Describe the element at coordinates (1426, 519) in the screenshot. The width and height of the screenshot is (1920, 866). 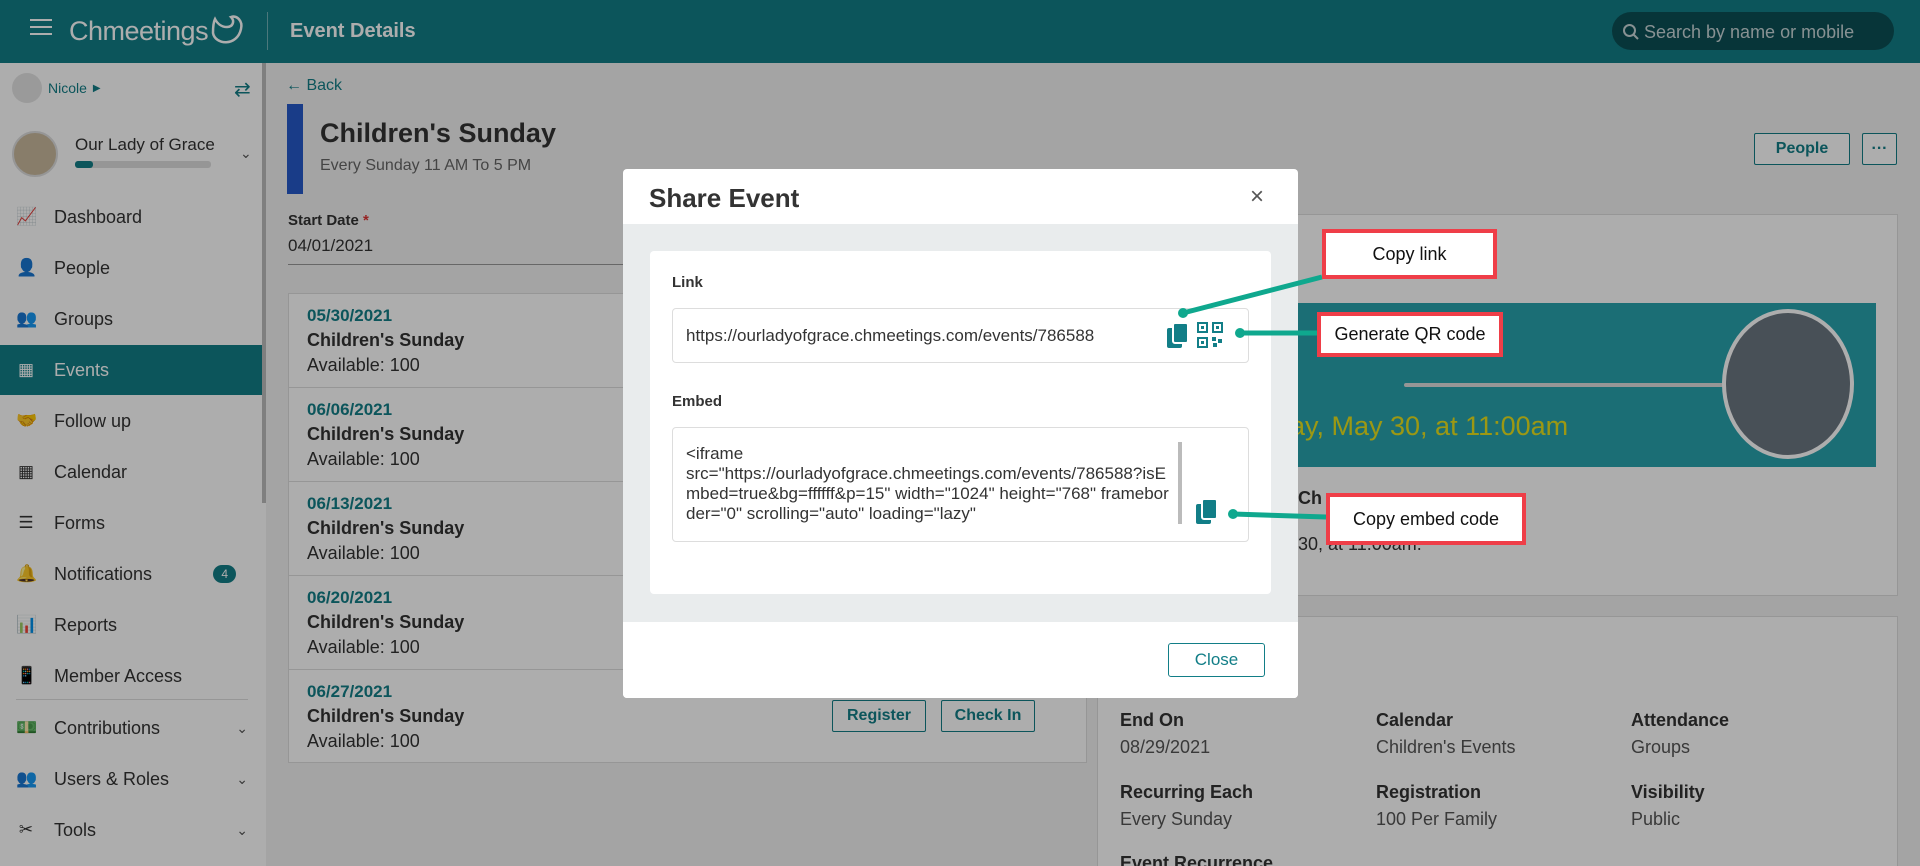
I see `callout-copy-embed: Copy embed code` at that location.